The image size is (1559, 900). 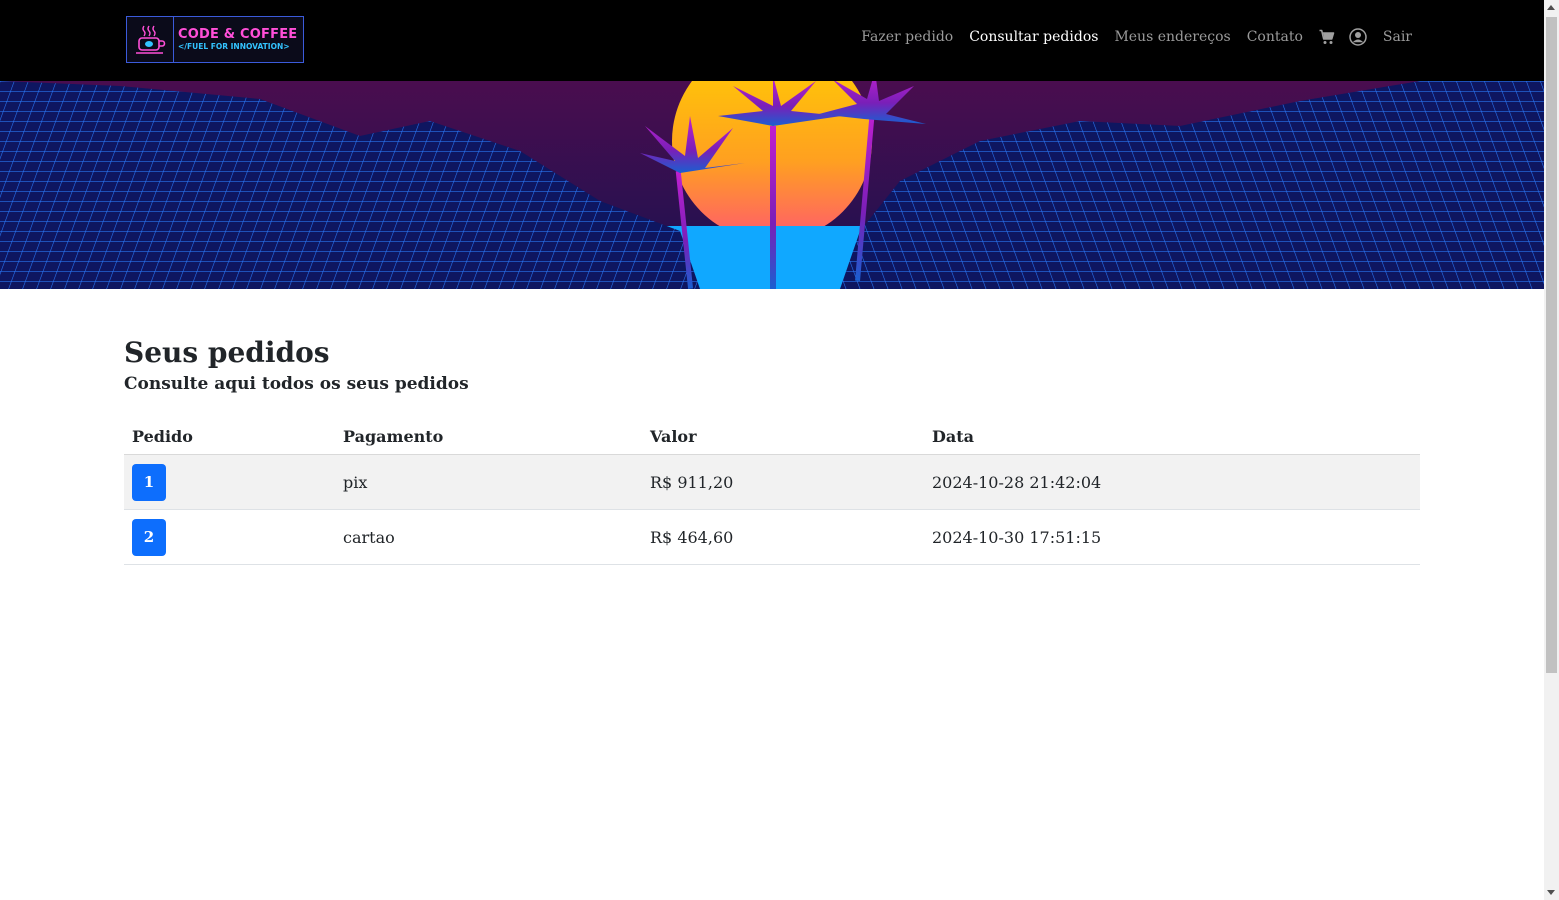 I want to click on table-header-row: Pedido Pagamento Valor Data, so click(x=772, y=437).